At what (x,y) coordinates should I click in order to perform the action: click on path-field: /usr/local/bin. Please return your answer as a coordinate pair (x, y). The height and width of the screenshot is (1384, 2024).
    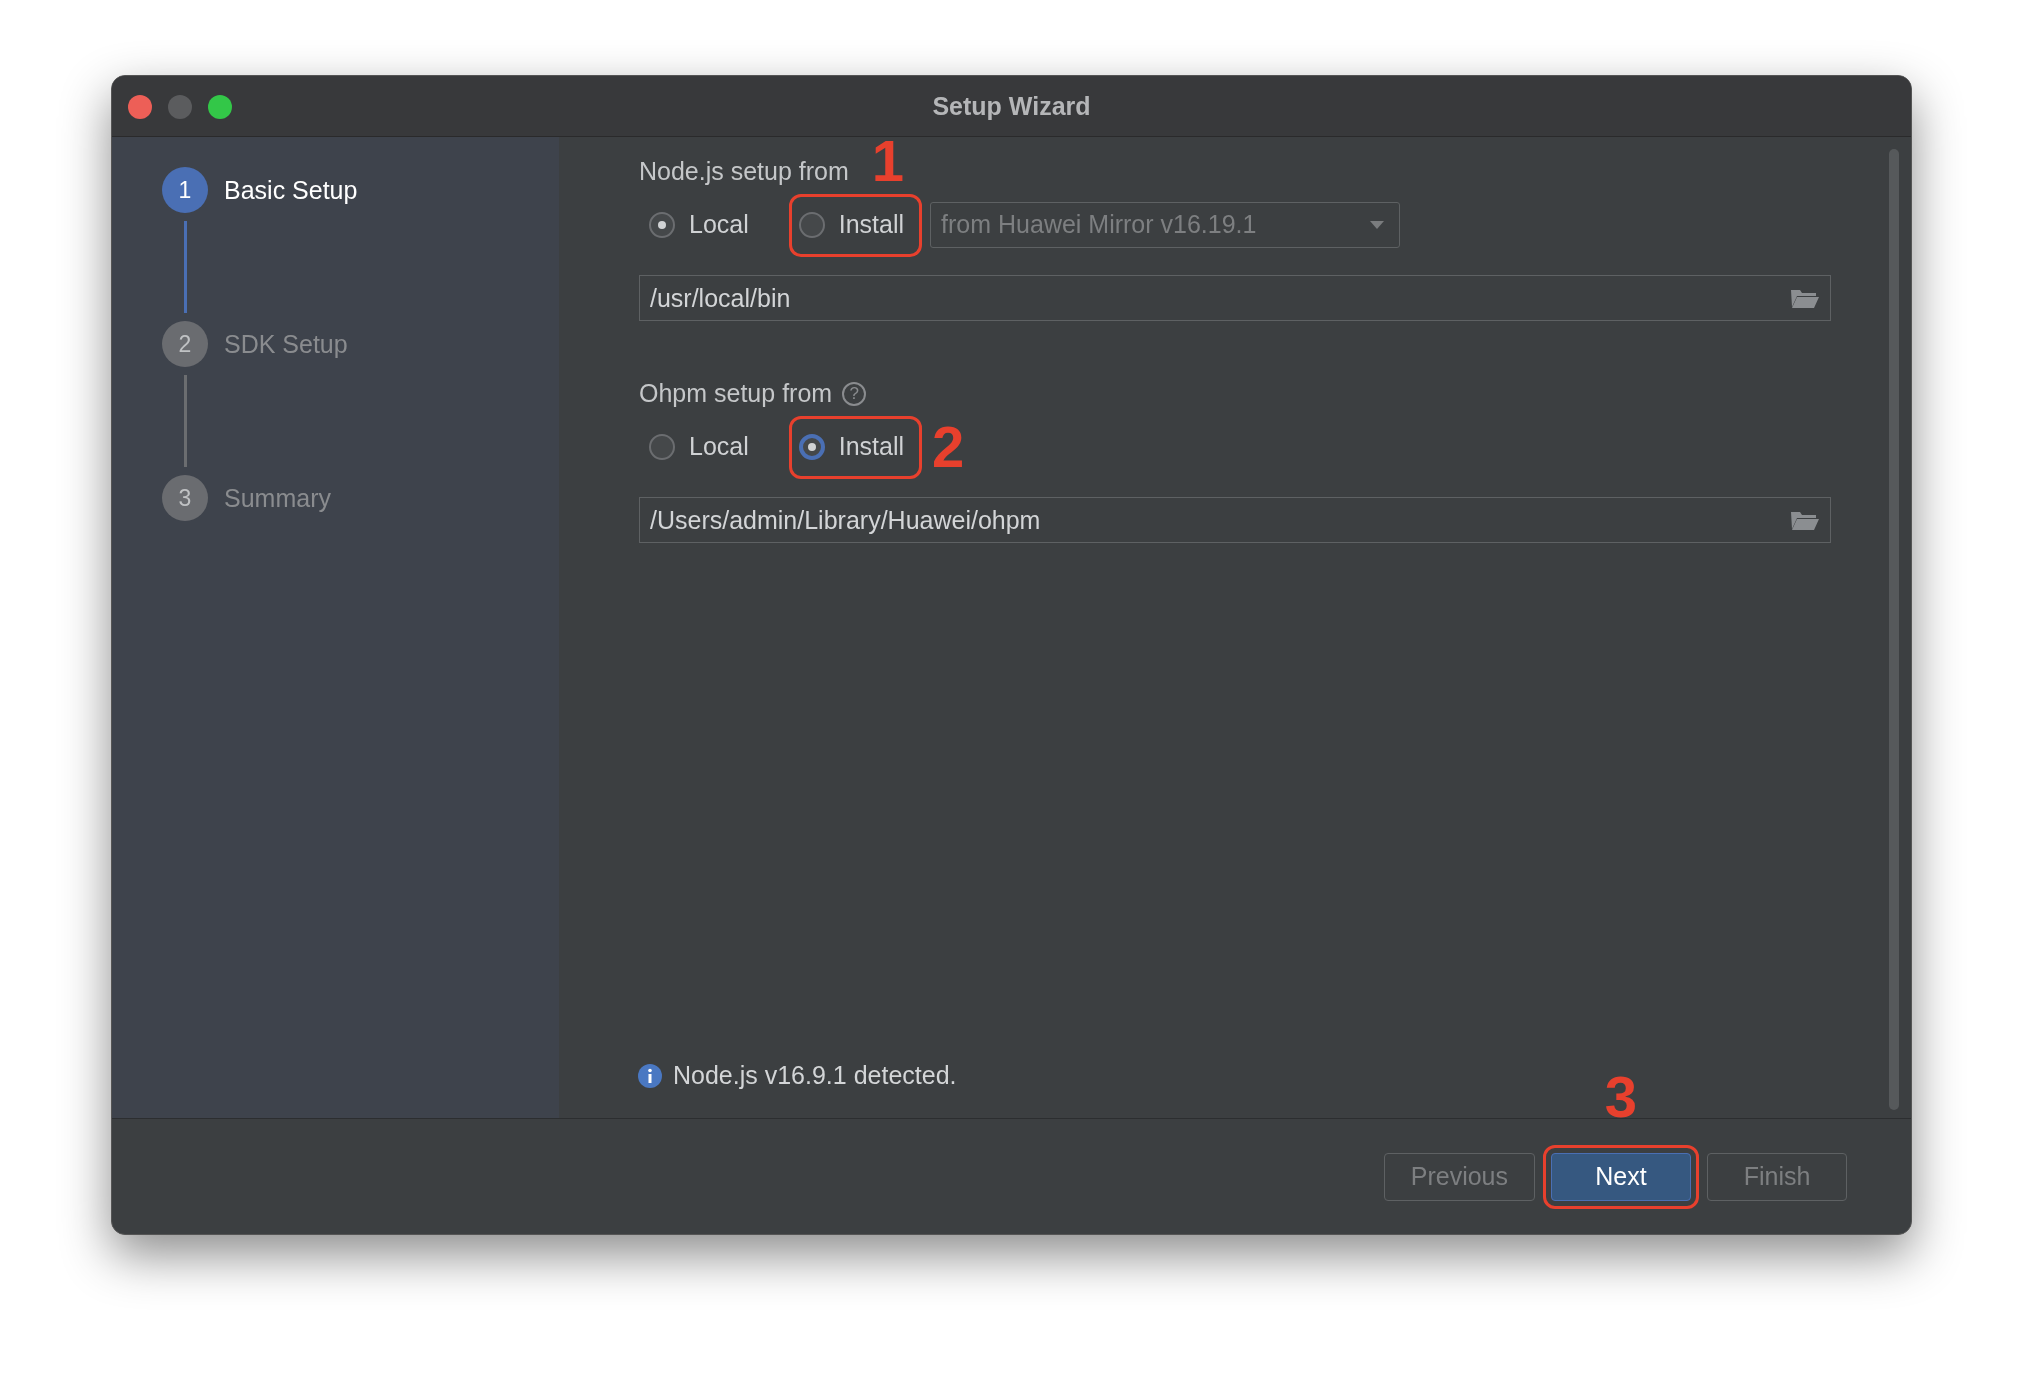
    Looking at the image, I should click on (1235, 298).